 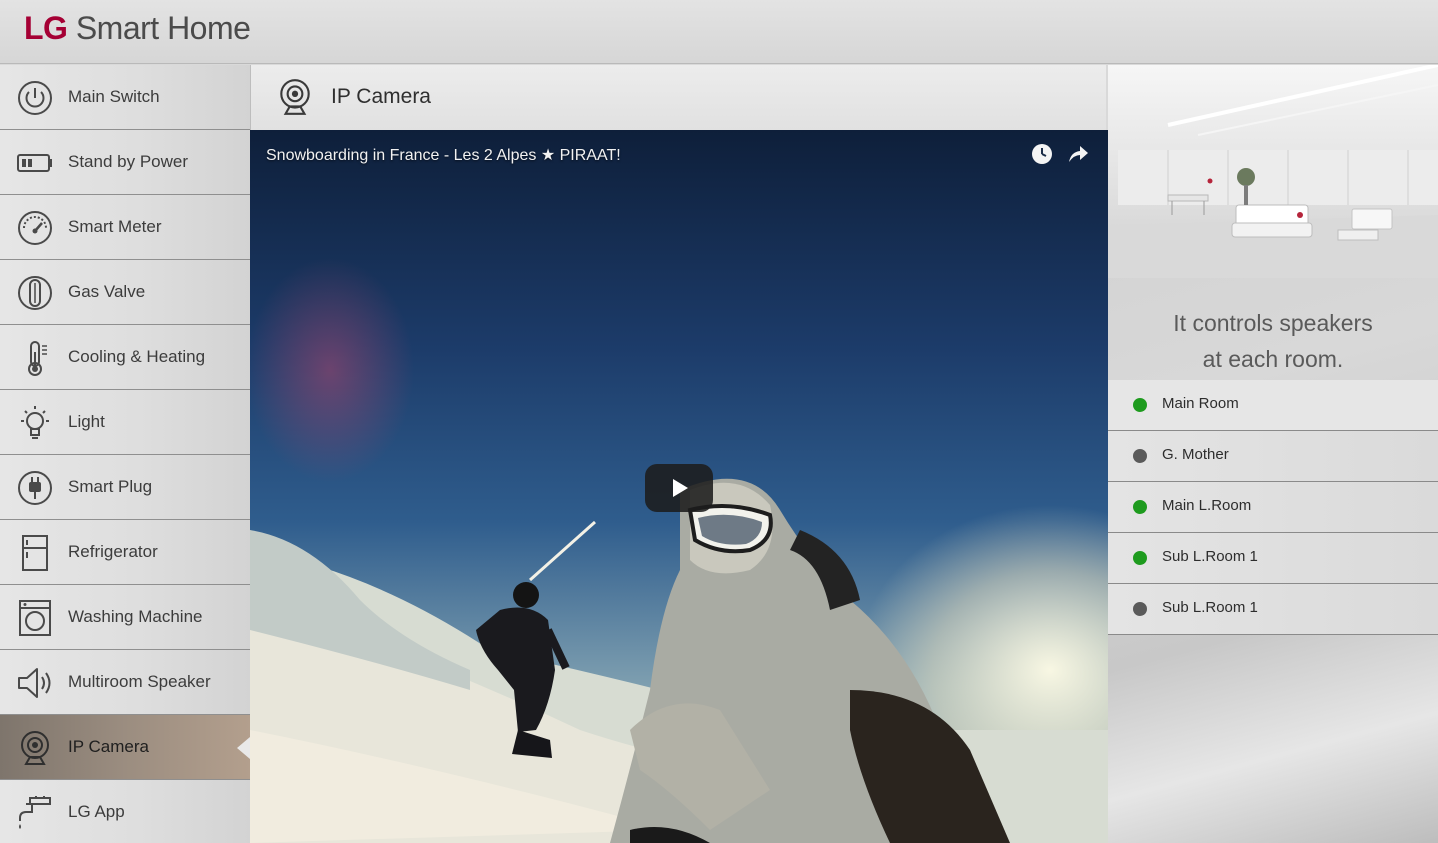 I want to click on brand-name: Smart Home, so click(x=163, y=28).